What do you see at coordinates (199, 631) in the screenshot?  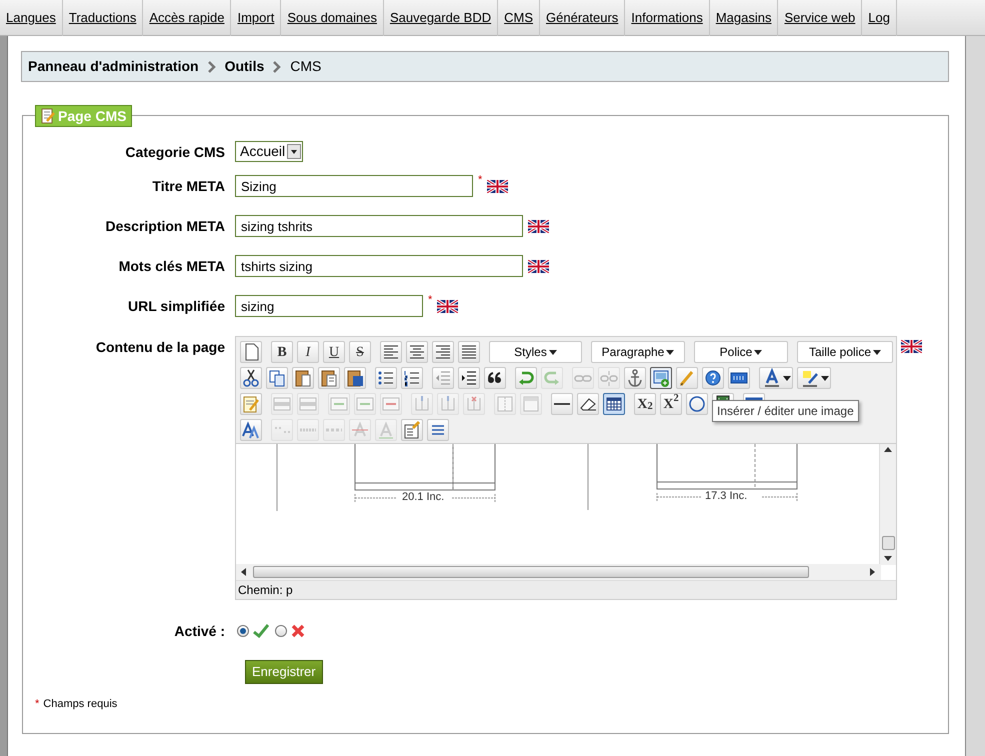 I see `field-label: Activé :` at bounding box center [199, 631].